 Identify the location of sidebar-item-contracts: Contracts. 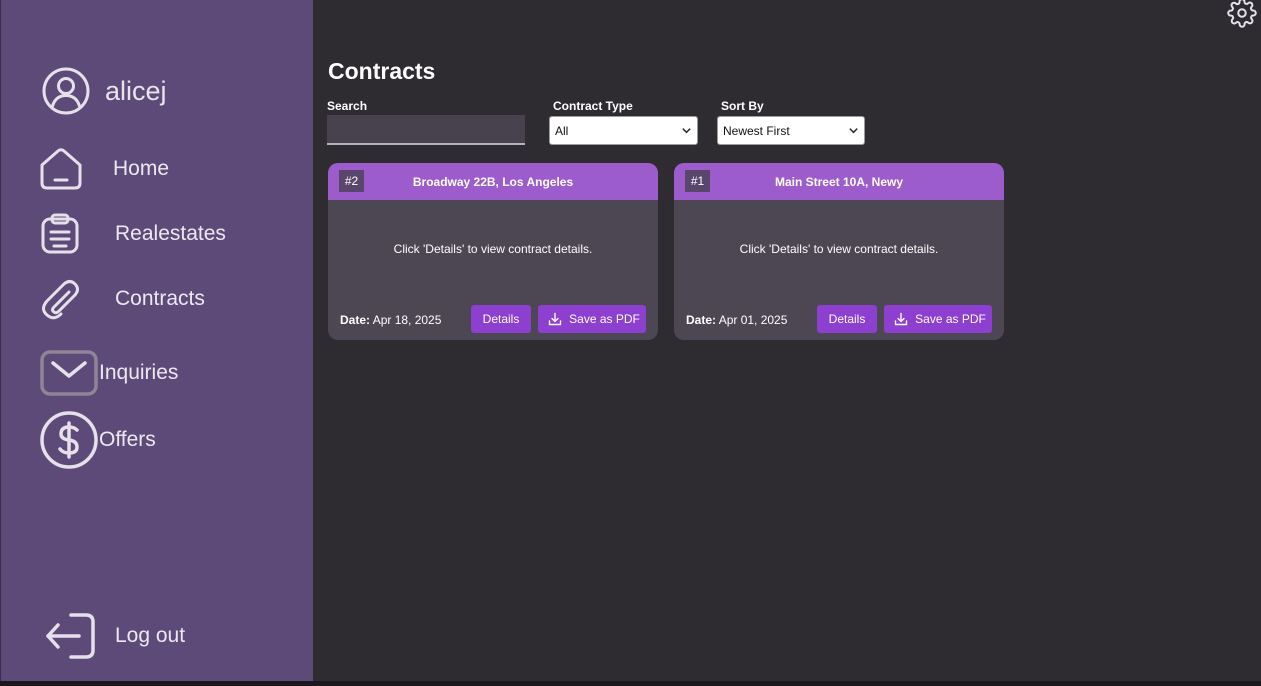
(122, 299).